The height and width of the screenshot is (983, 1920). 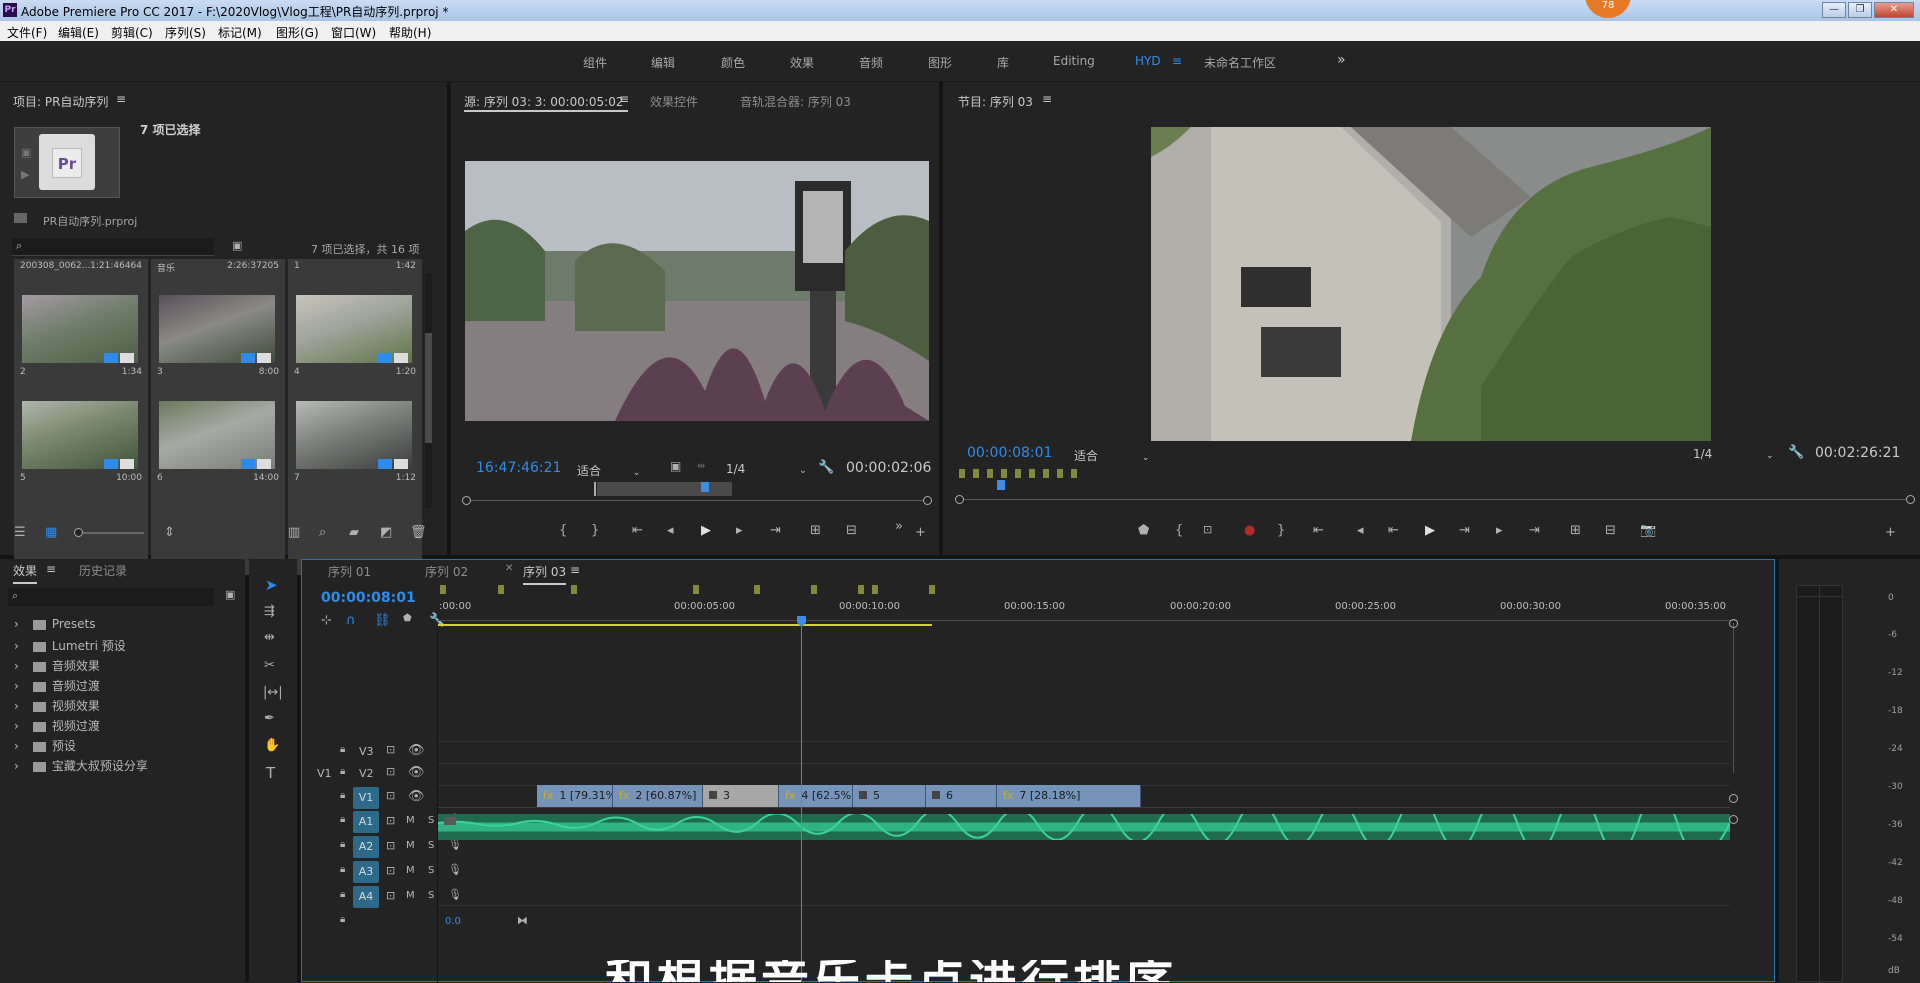 I want to click on timeline-clip: fx 7 [28.18%], so click(x=1069, y=796).